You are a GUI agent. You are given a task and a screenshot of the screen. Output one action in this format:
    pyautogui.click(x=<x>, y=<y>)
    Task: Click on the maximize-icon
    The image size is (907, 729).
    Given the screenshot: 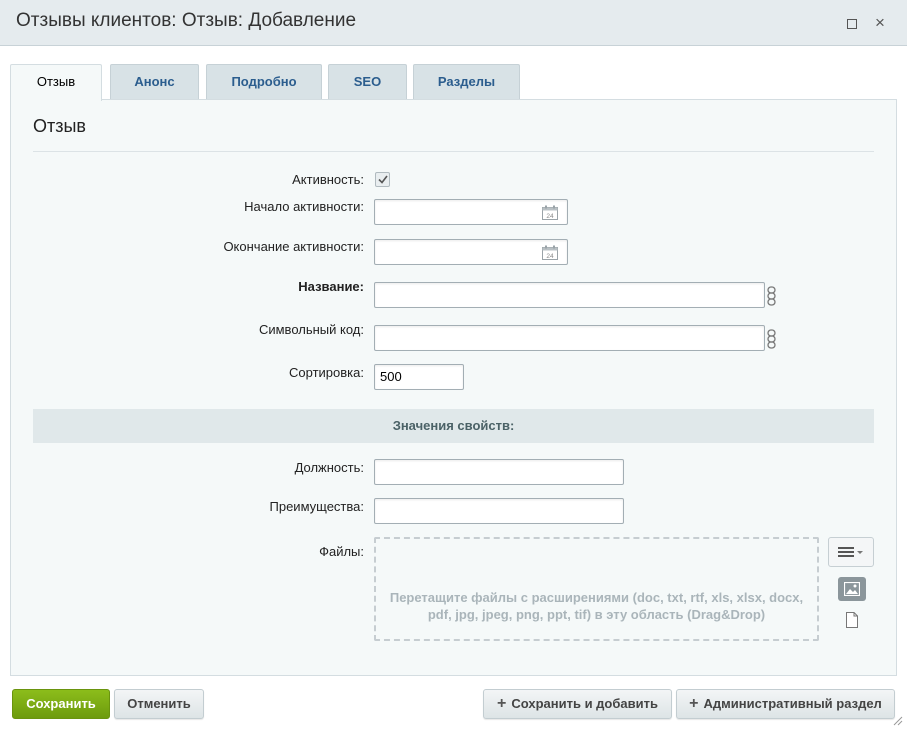 What is the action you would take?
    pyautogui.click(x=852, y=23)
    